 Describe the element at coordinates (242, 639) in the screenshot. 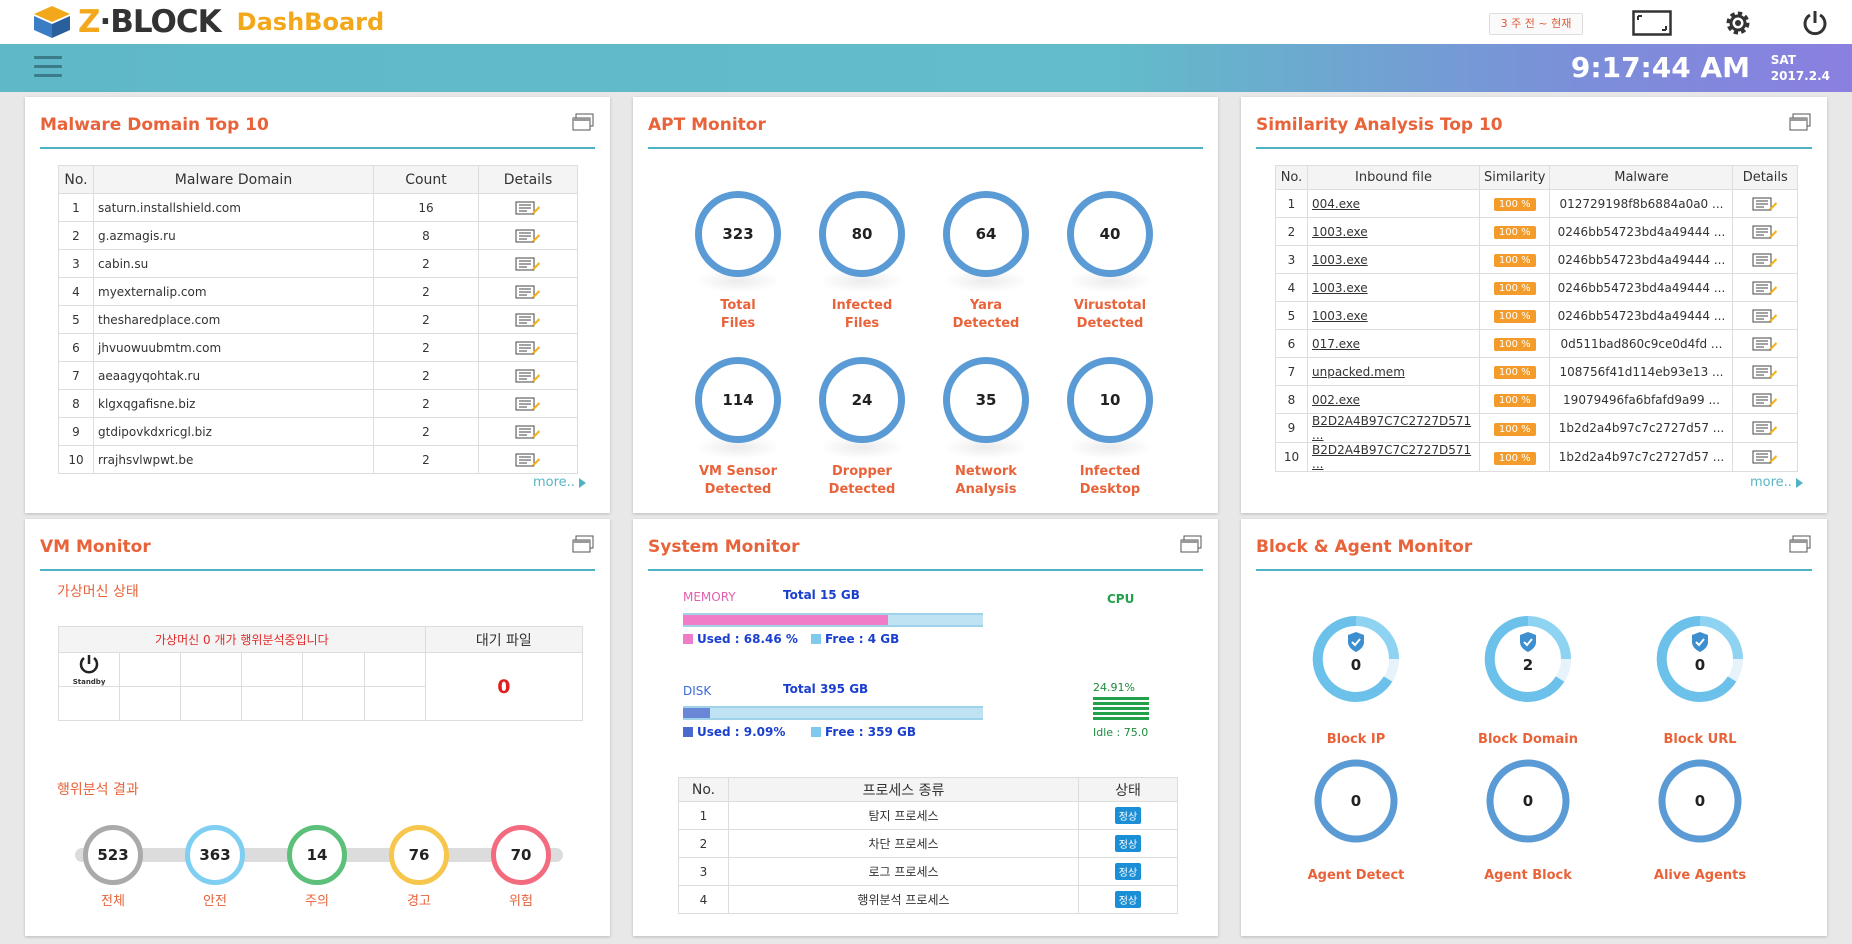

I see `vm-analyzing-msg: 가상머신 0 개가 행위분석중입니다` at that location.